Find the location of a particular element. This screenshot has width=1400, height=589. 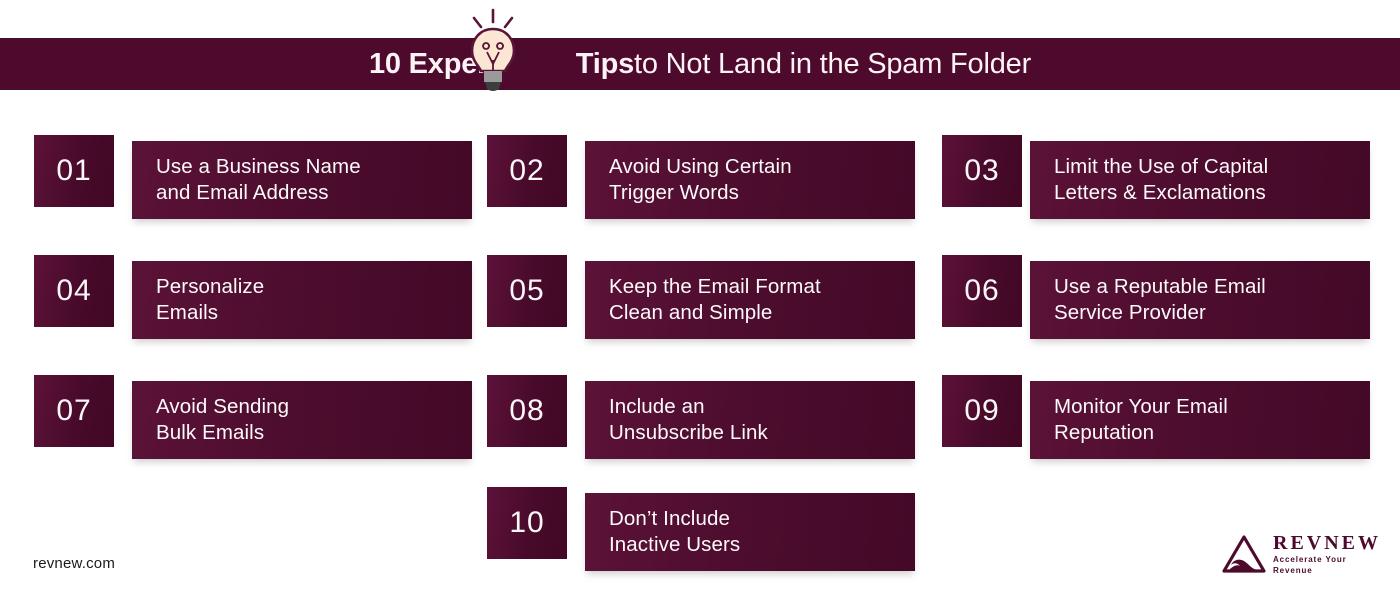

logo-name: REVNEW is located at coordinates (1327, 542).